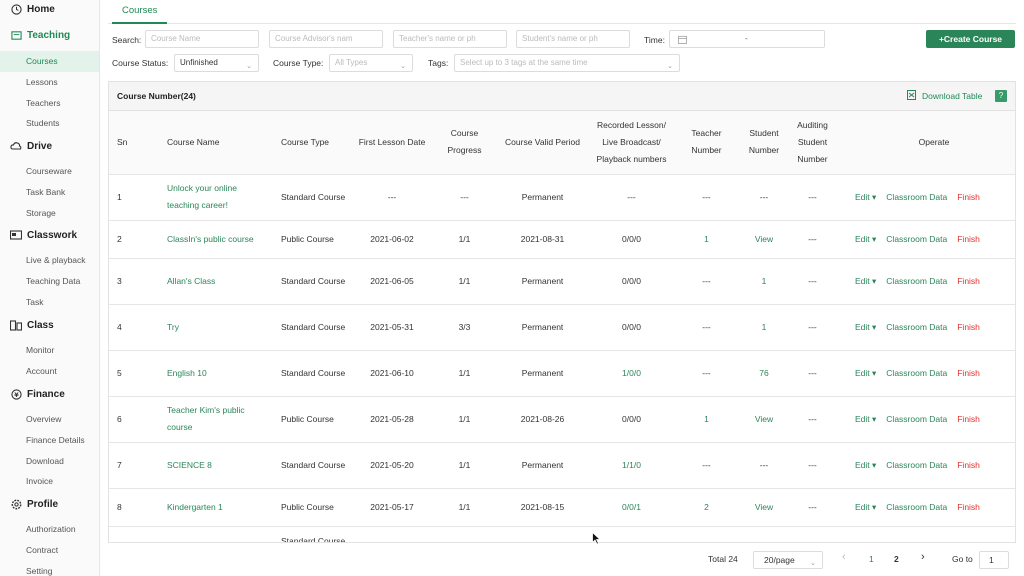 The width and height of the screenshot is (1024, 576). What do you see at coordinates (631, 373) in the screenshot?
I see `recorded-numbers: 1/0/0` at bounding box center [631, 373].